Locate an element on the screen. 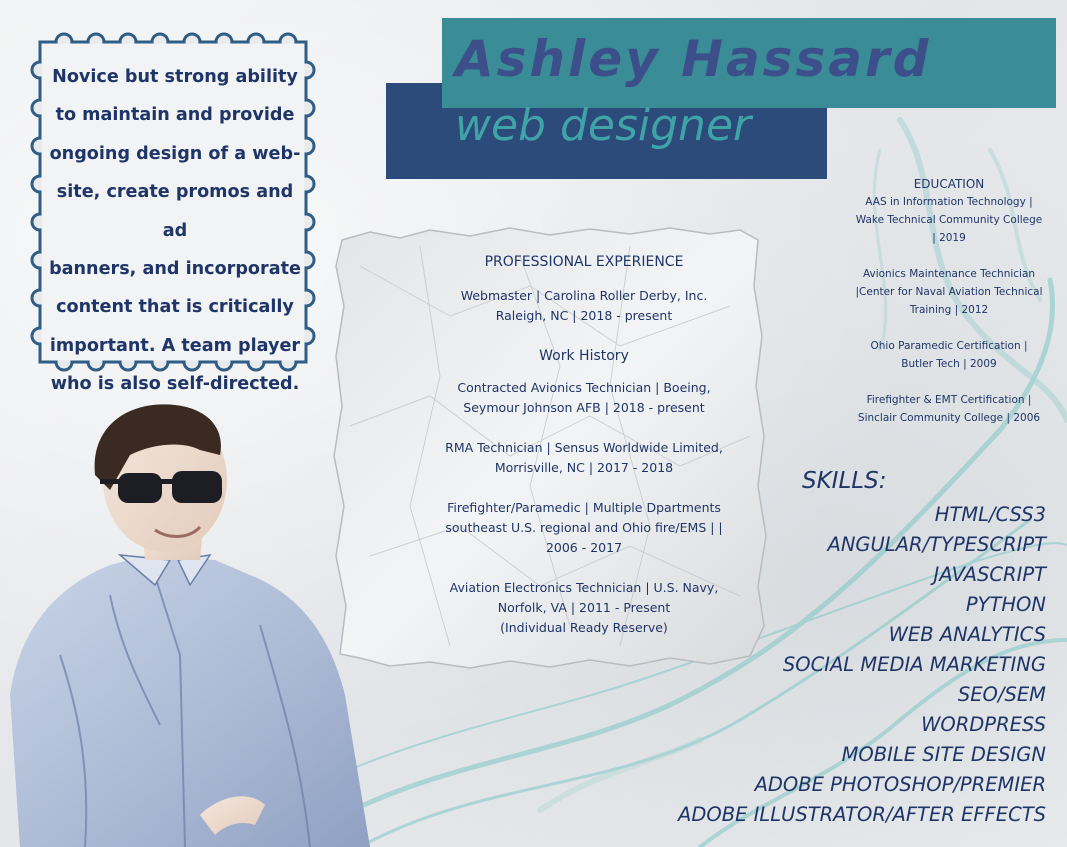 Image resolution: width=1067 pixels, height=847 pixels. skill-item: SOCIAL MEDIA MARKETING is located at coordinates (914, 664).